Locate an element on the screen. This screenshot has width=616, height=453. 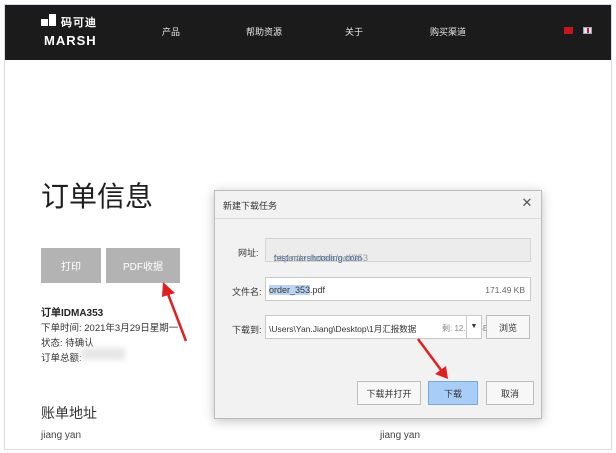
filename-input: order_353.pdf 171.49 KB is located at coordinates (398, 289).